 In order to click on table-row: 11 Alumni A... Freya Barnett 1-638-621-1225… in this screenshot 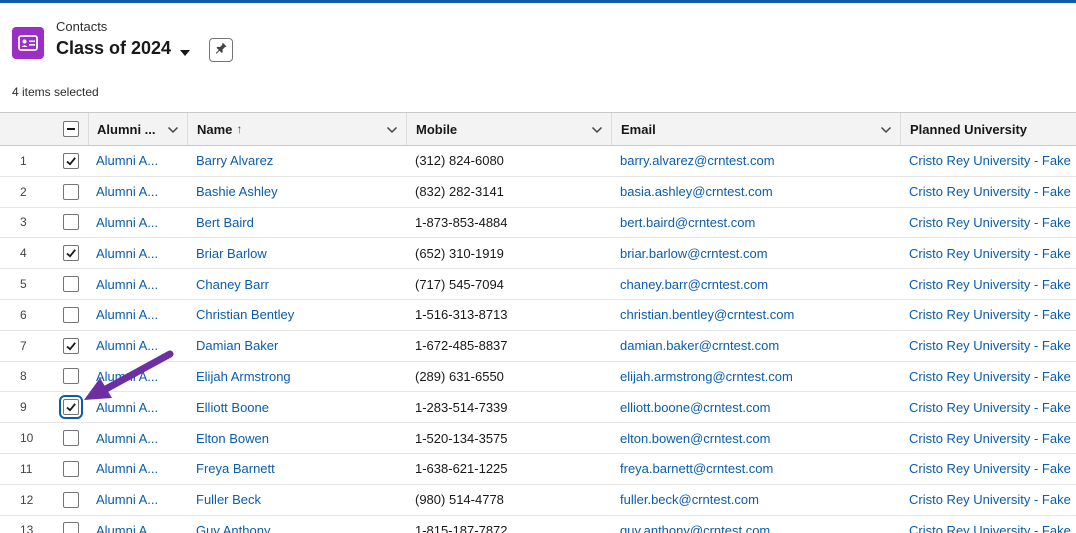, I will do `click(538, 469)`.